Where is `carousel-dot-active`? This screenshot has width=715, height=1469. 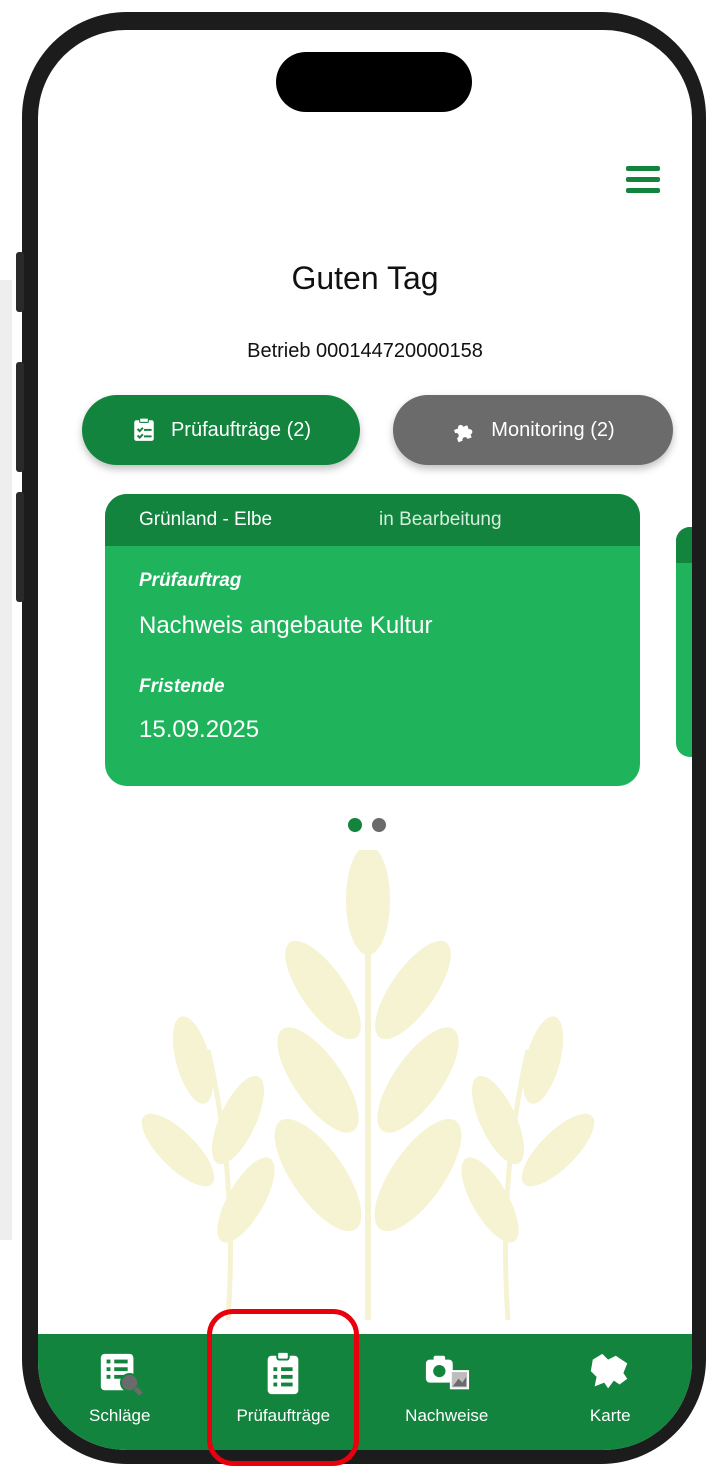
carousel-dot-active is located at coordinates (355, 825).